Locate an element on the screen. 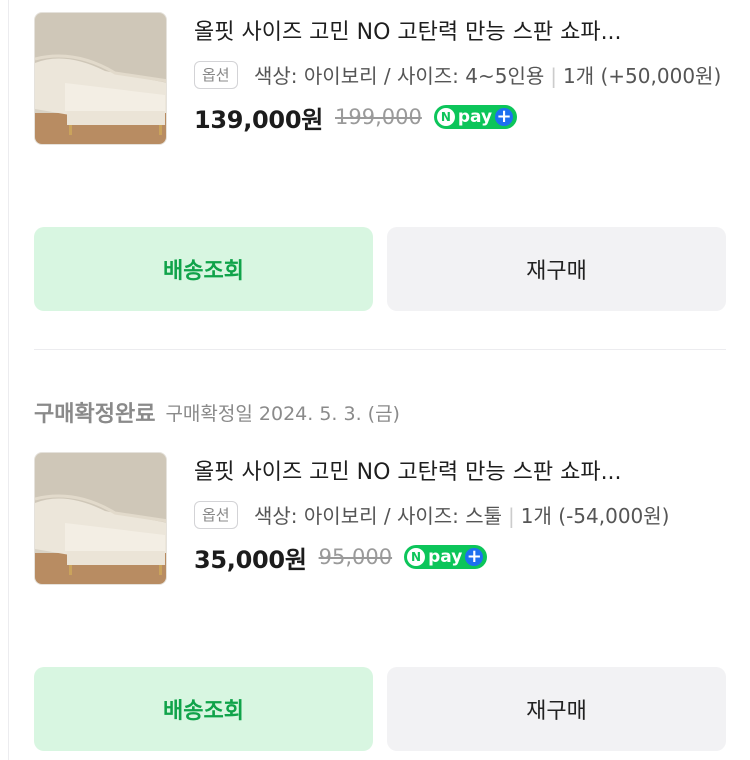 Image resolution: width=750 pixels, height=760 pixels. price-row: 139,000원 199,000 N pay + is located at coordinates (460, 117).